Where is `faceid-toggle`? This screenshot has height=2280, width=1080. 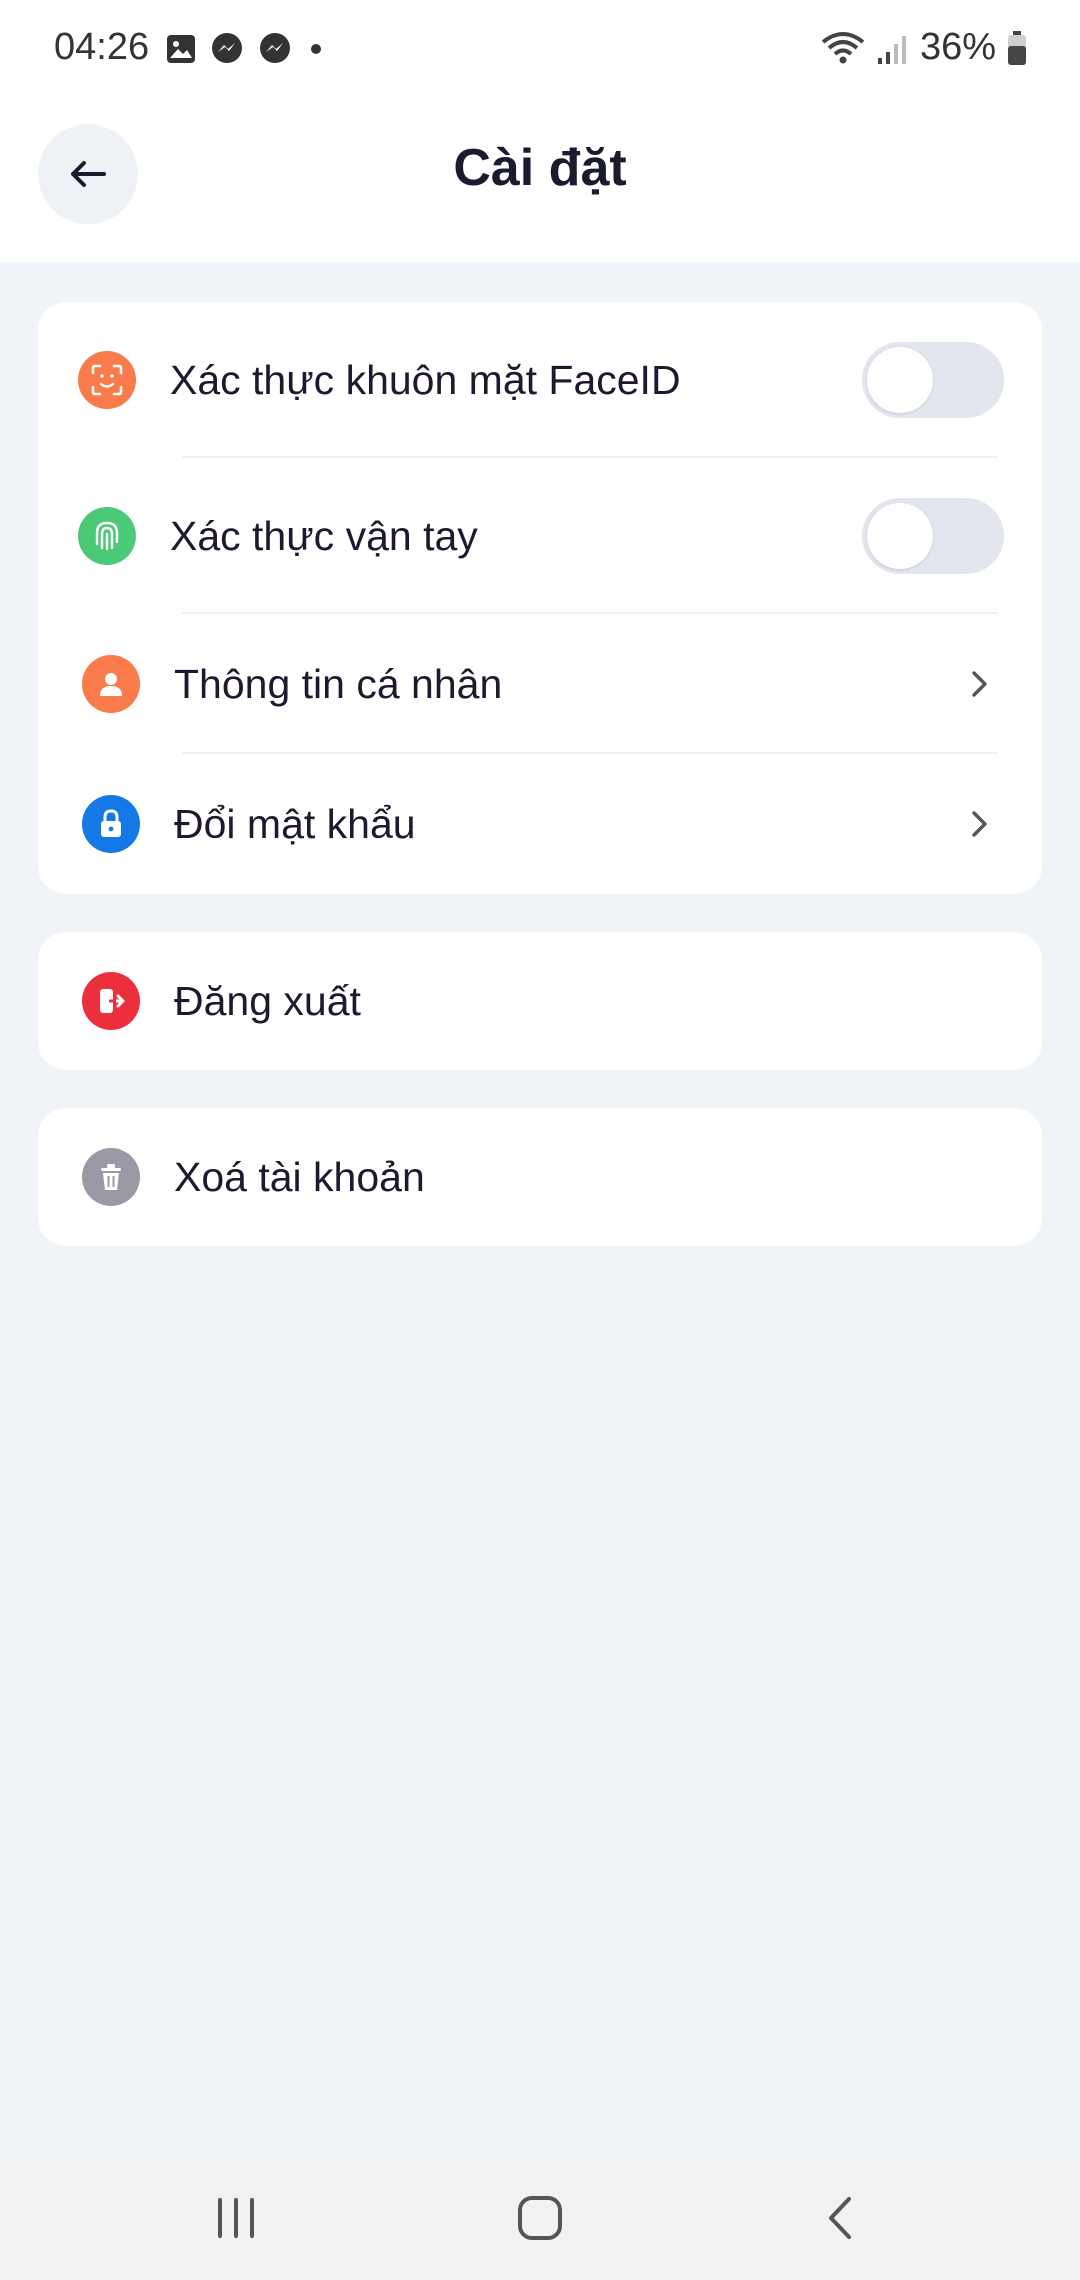 faceid-toggle is located at coordinates (933, 380).